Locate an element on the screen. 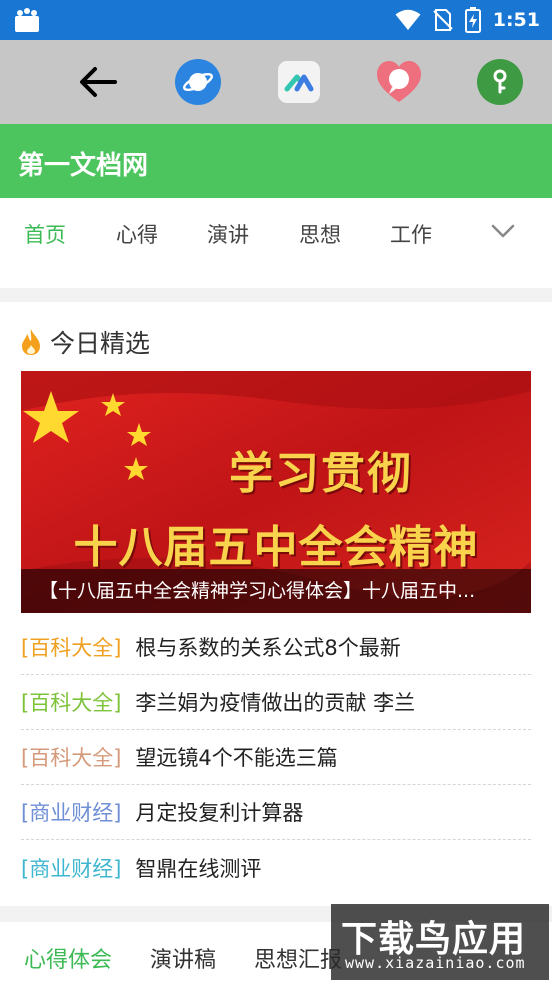 The height and width of the screenshot is (981, 552). back-arrow-icon is located at coordinates (98, 82).